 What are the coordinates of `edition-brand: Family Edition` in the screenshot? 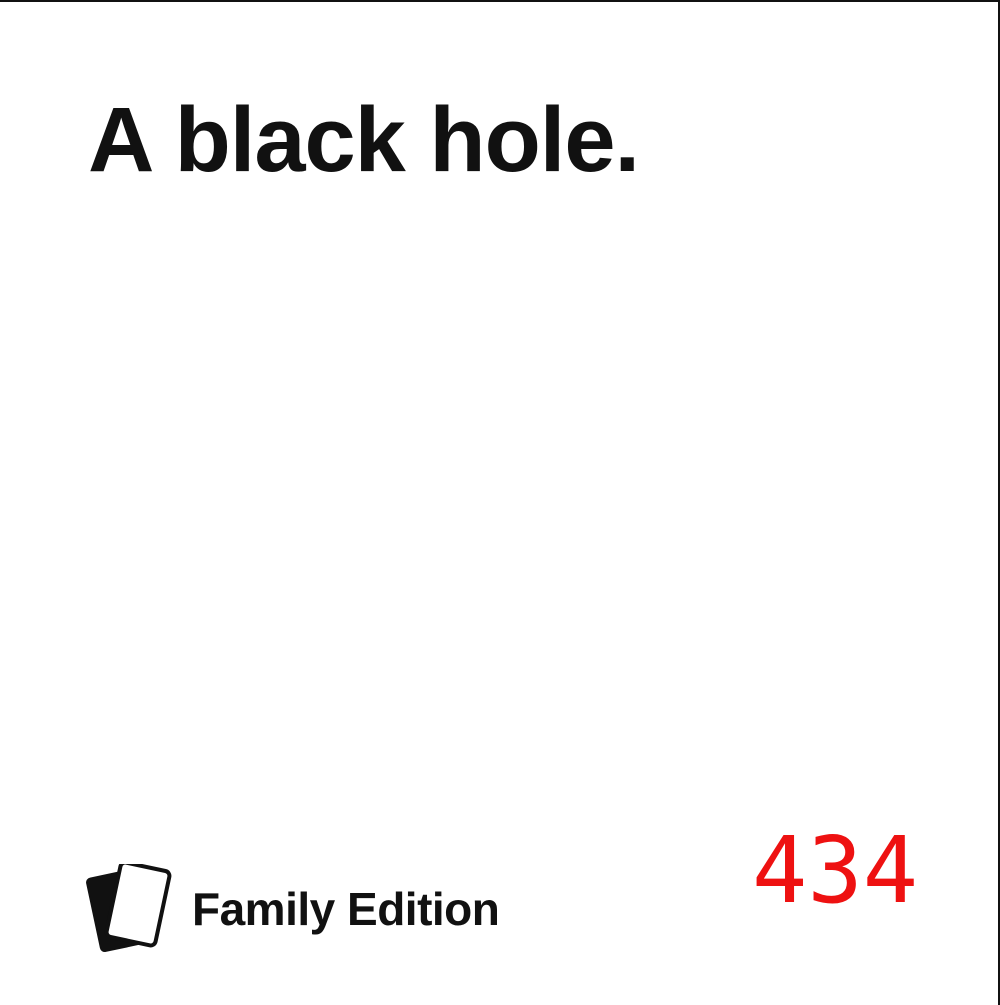 It's located at (293, 909).